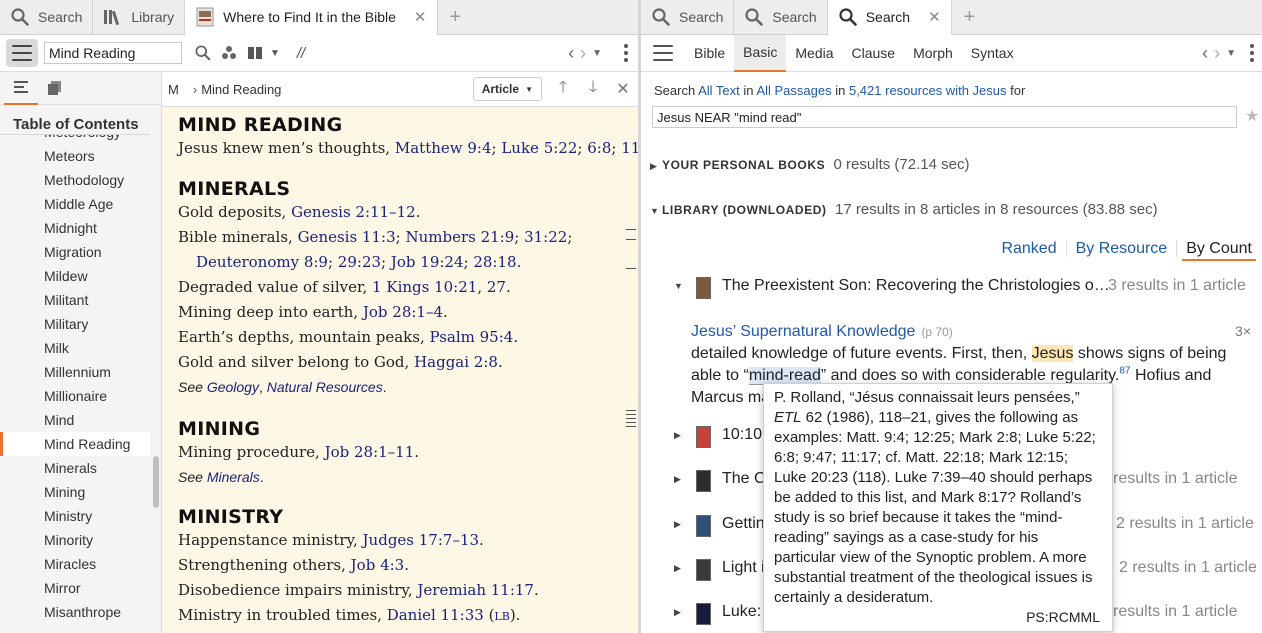  Describe the element at coordinates (325, 387) in the screenshot. I see `cross-ref-link: Natural Resources` at that location.